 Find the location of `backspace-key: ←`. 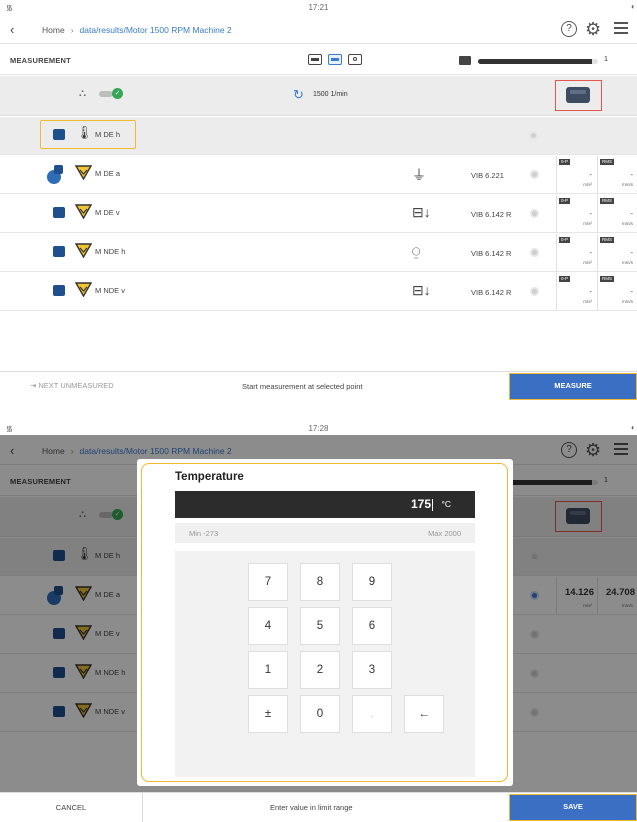

backspace-key: ← is located at coordinates (424, 714).